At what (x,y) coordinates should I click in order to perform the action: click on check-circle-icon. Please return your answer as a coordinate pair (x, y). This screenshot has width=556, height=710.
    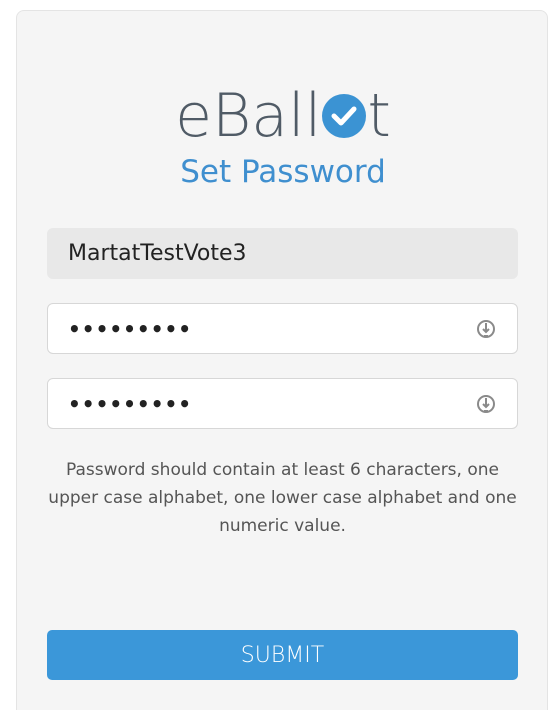
    Looking at the image, I should click on (344, 116).